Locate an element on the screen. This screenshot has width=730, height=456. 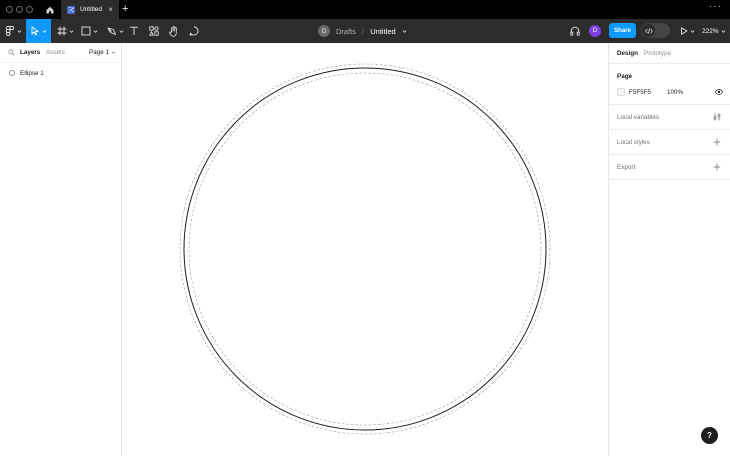
text-tool-button is located at coordinates (134, 31).